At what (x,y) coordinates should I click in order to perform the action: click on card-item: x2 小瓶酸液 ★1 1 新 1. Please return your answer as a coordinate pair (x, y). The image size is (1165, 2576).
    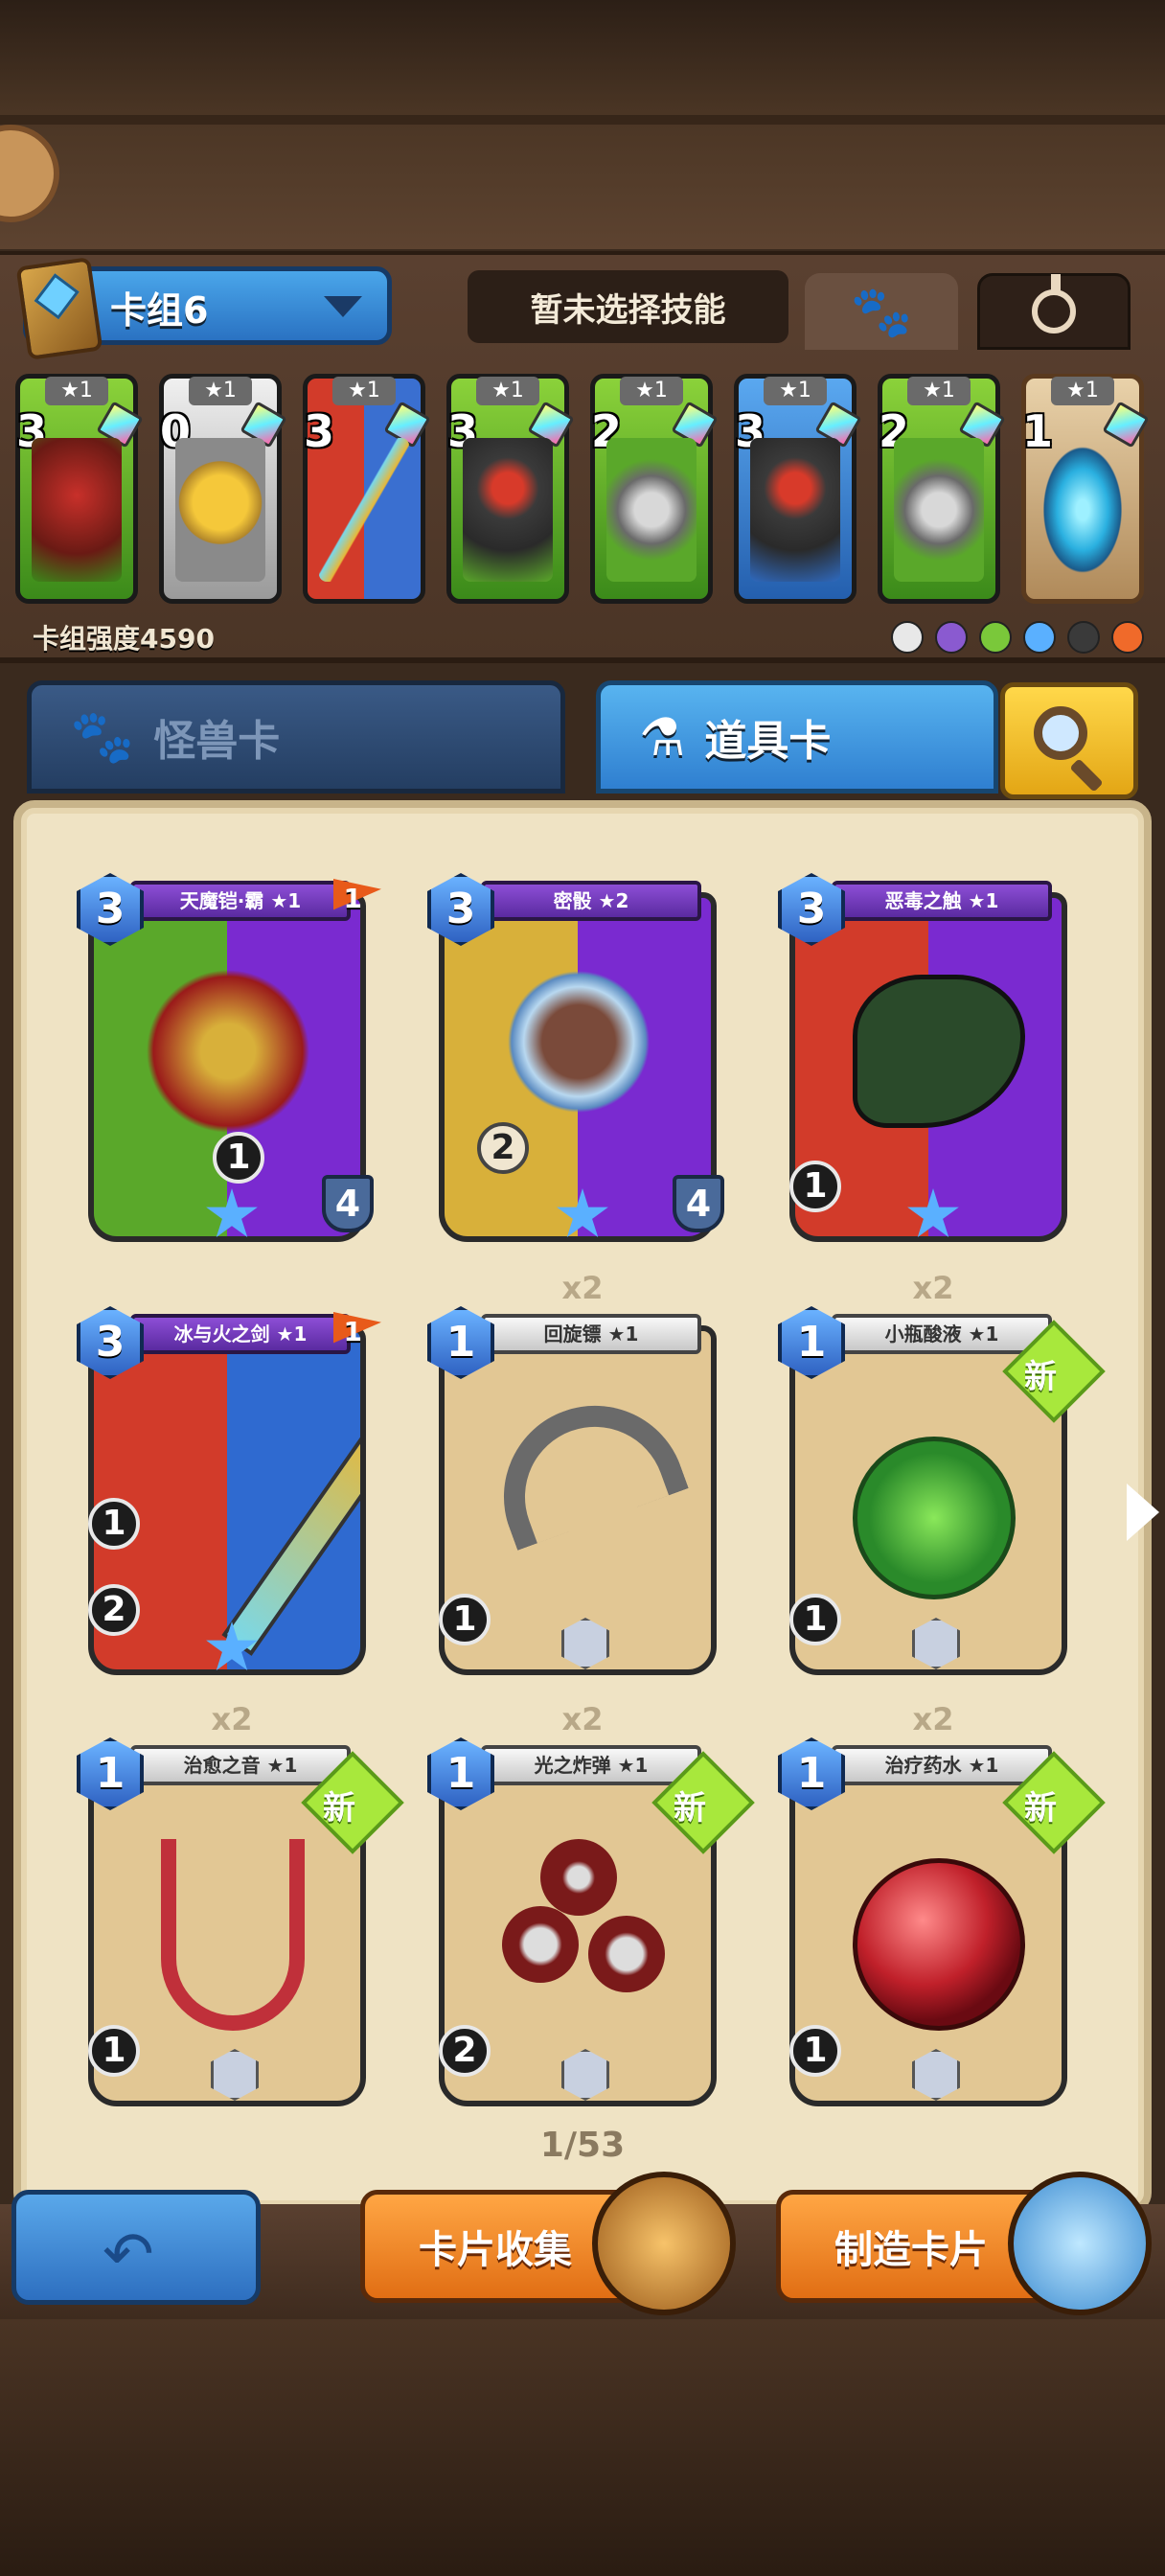
    Looking at the image, I should click on (942, 1472).